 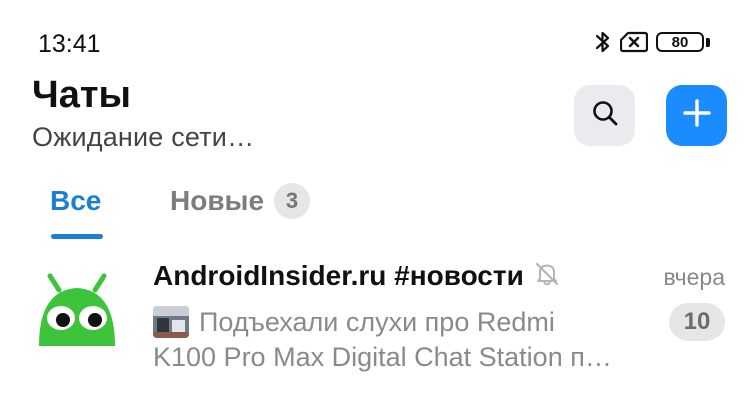 I want to click on avatar, so click(x=77, y=312).